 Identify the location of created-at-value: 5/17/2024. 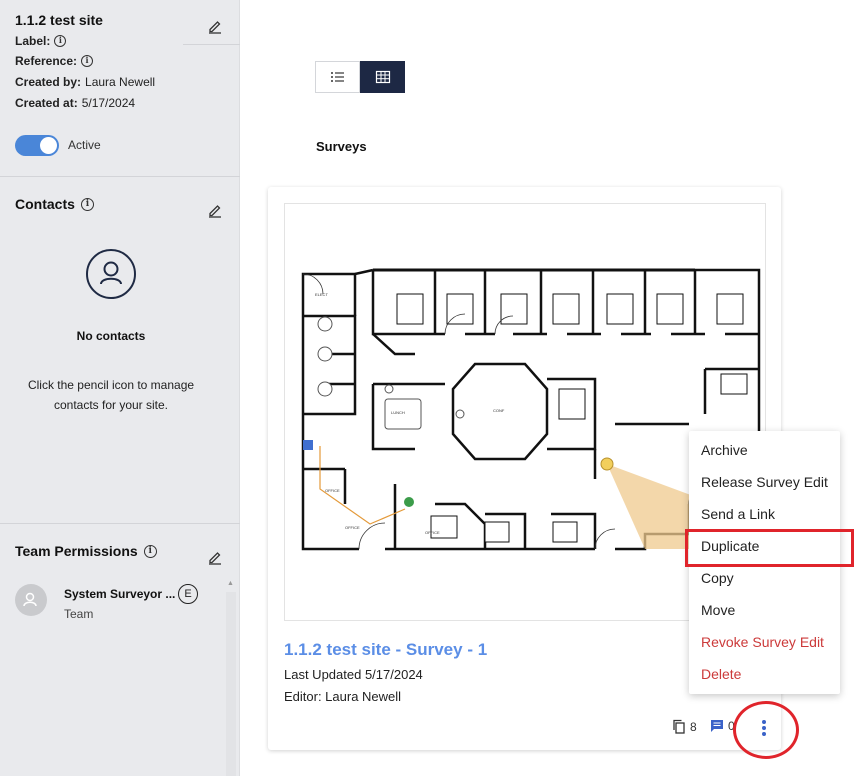
(108, 103).